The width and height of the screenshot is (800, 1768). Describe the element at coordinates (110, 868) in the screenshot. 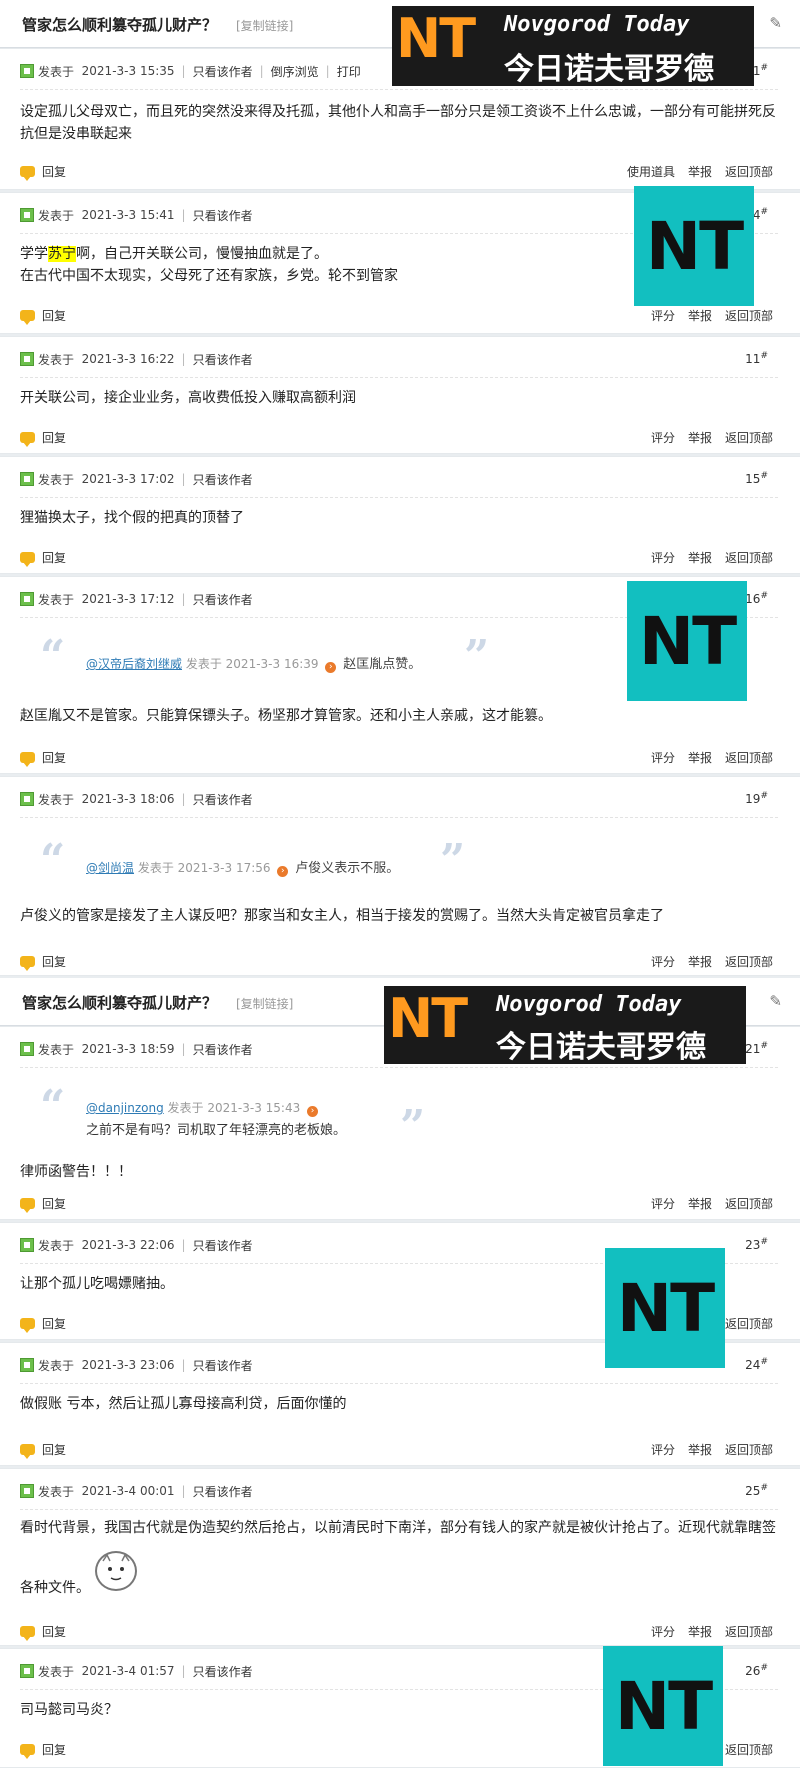

I see `quote-user-link: @剑尚温` at that location.